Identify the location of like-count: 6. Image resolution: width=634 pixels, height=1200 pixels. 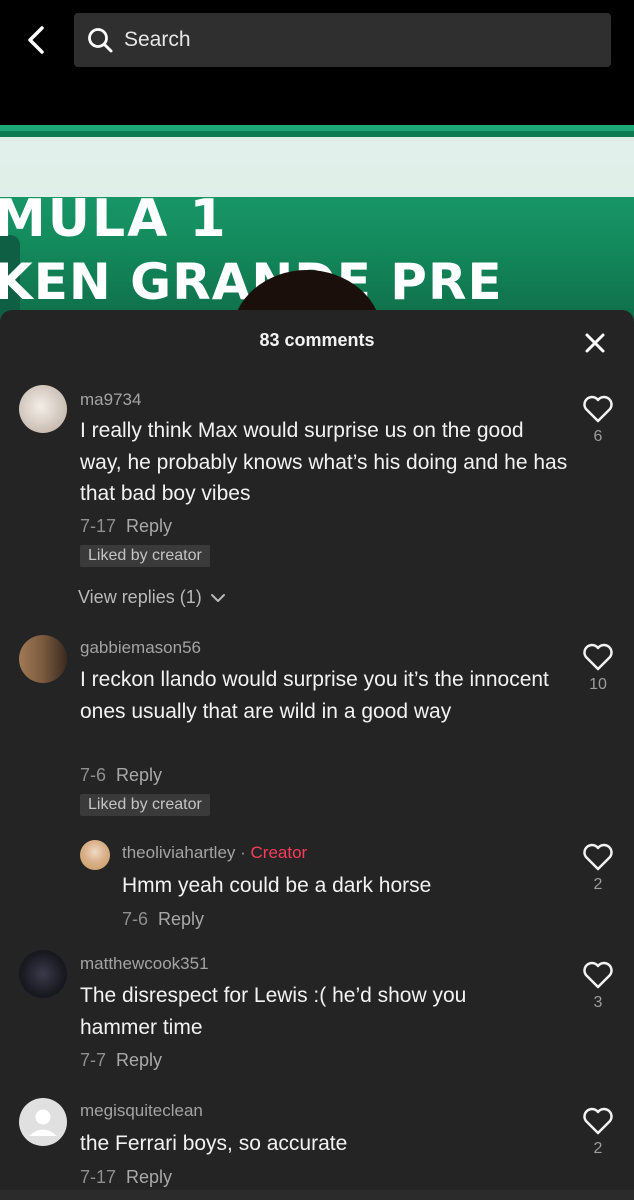
(598, 436).